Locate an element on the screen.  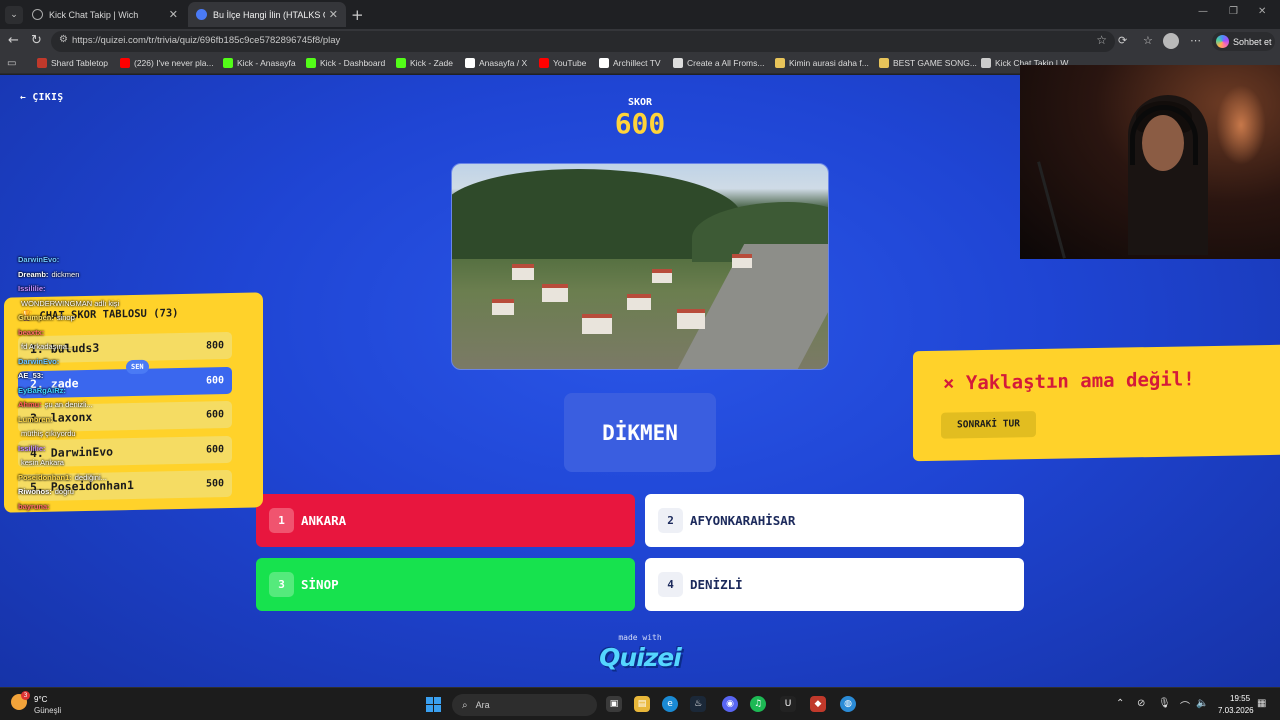
tab-quiz: Bu İlçe Hangi İlin (HTALKS ÖZEL) - ... ✕ is located at coordinates (267, 14).